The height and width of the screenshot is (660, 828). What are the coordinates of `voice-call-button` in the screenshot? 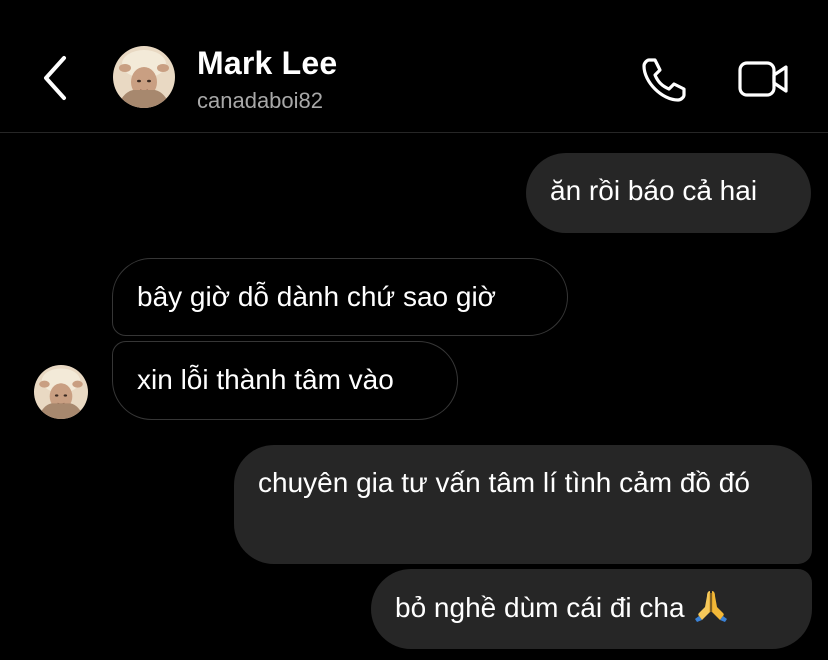 It's located at (665, 79).